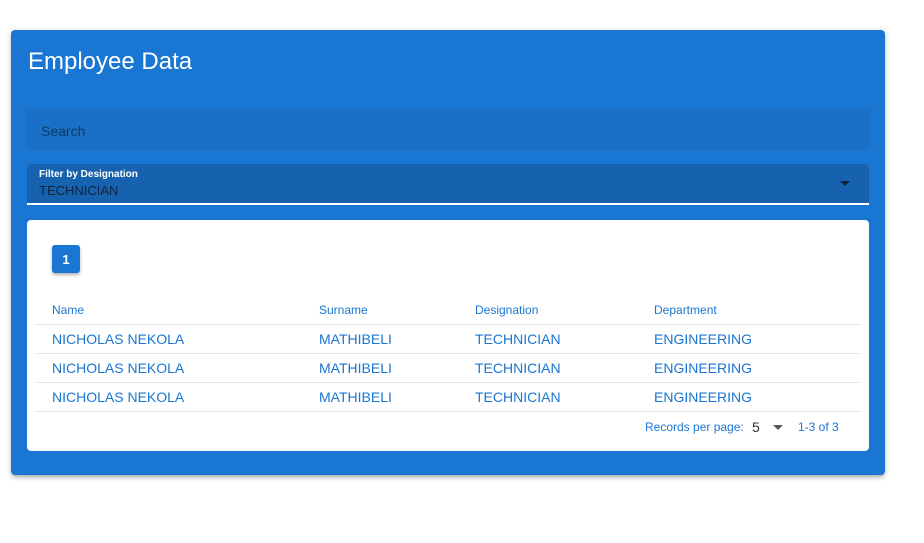  I want to click on records-per-page-select: 5, so click(756, 427).